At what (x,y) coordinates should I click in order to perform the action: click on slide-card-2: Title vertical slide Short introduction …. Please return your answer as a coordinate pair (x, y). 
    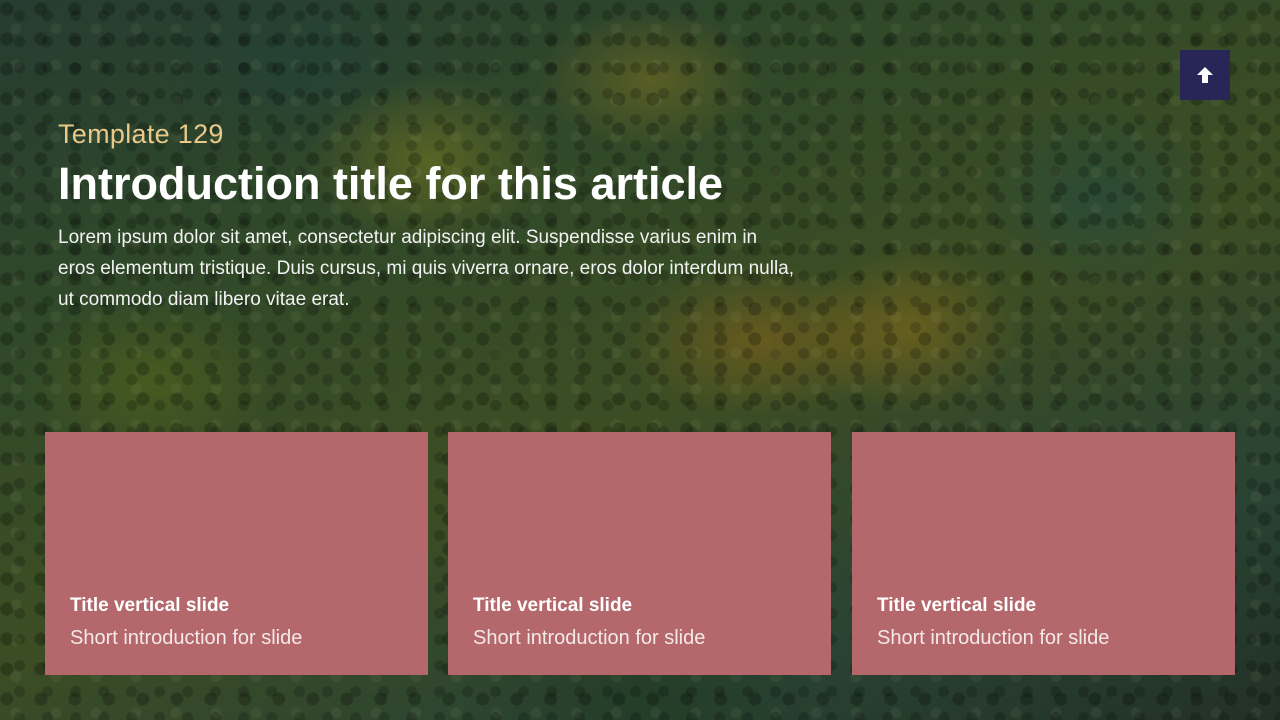
    Looking at the image, I should click on (639, 553).